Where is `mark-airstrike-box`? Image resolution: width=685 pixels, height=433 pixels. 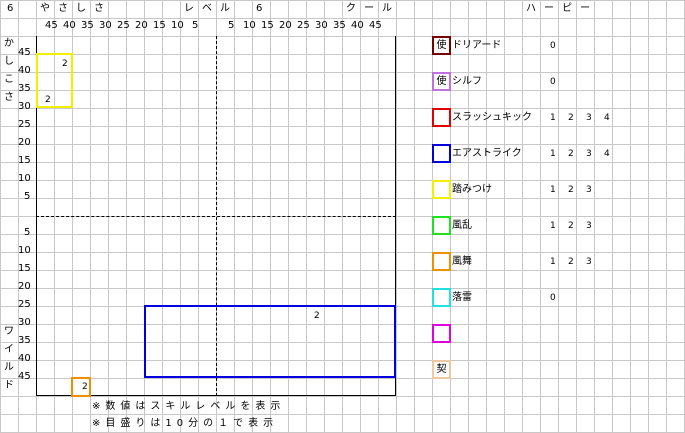
mark-airstrike-box is located at coordinates (270, 341).